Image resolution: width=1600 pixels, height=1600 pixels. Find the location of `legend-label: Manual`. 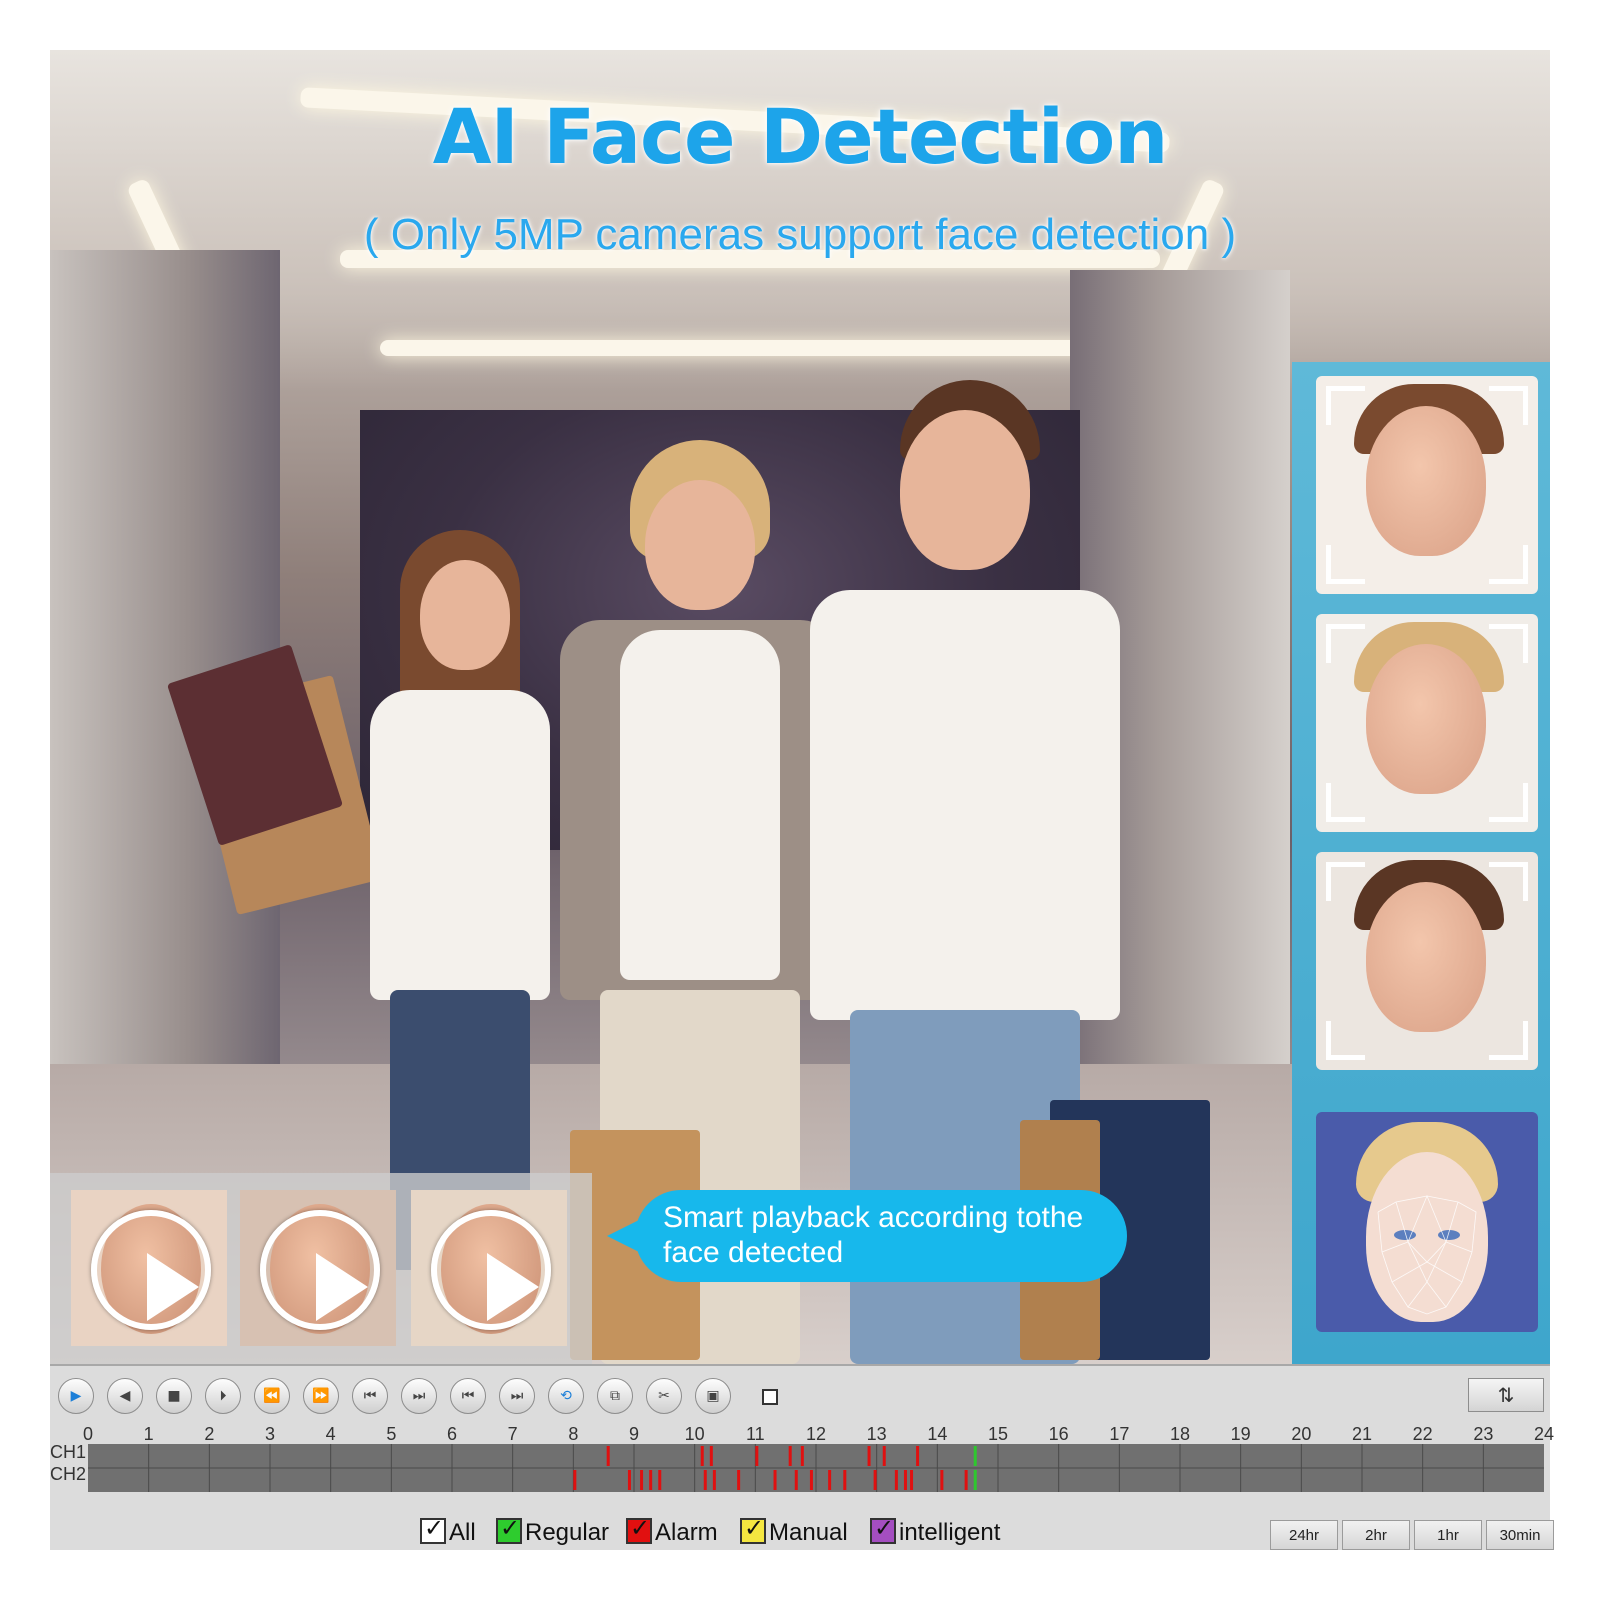

legend-label: Manual is located at coordinates (808, 1532).